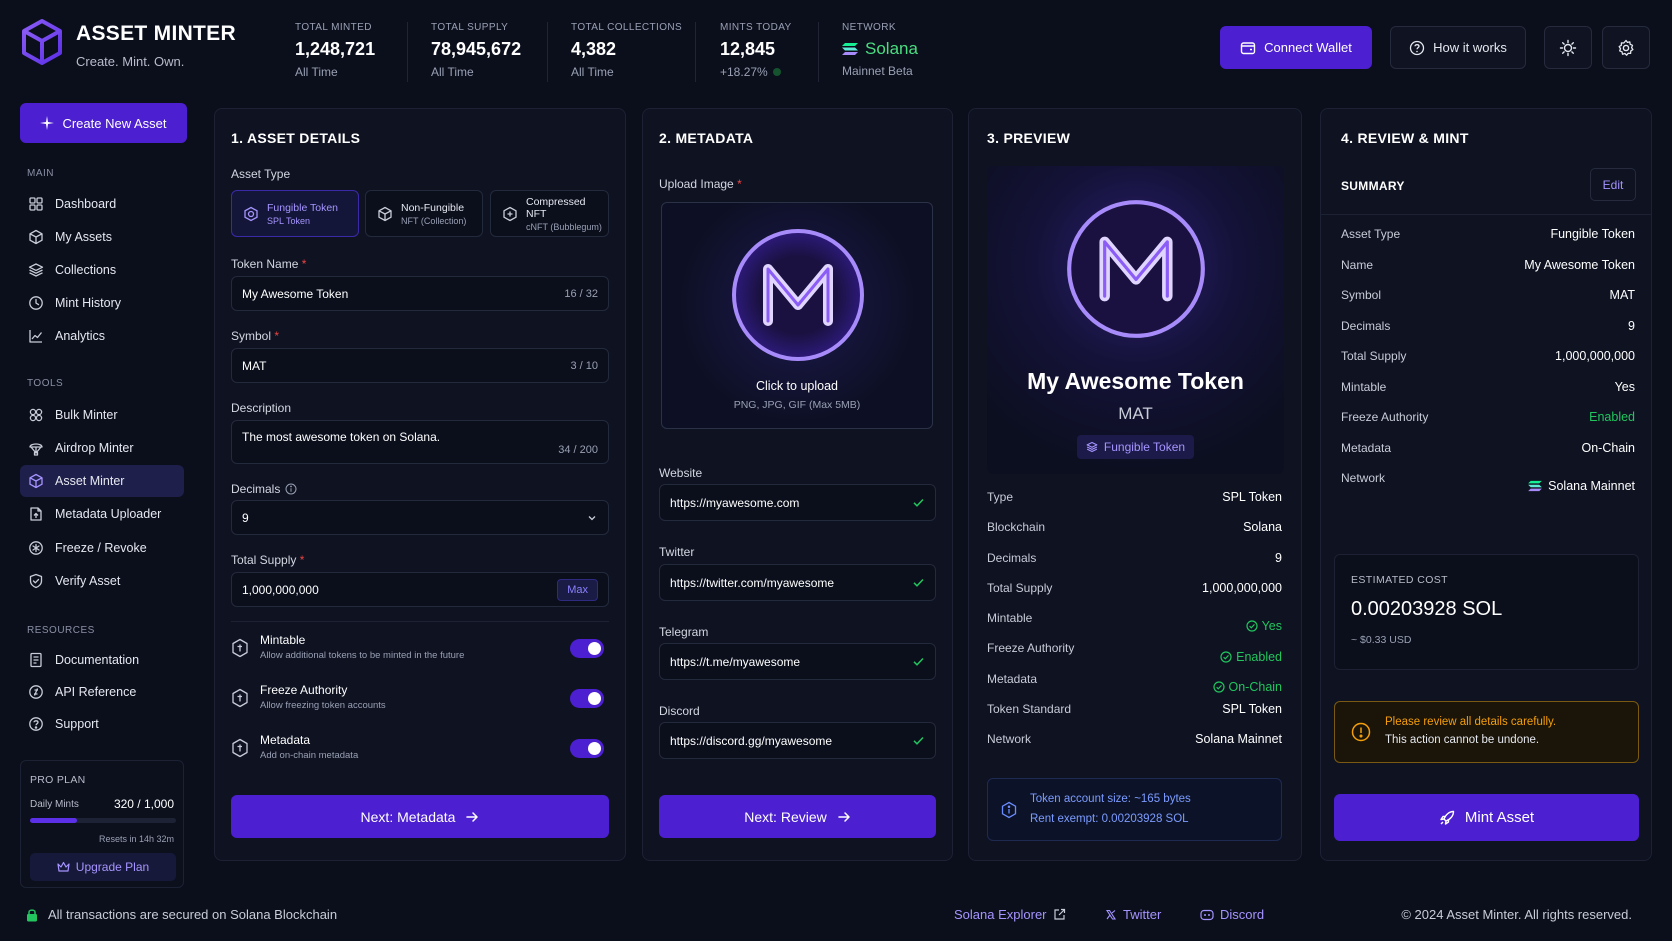  I want to click on how-it-works-button: How it works, so click(1458, 47).